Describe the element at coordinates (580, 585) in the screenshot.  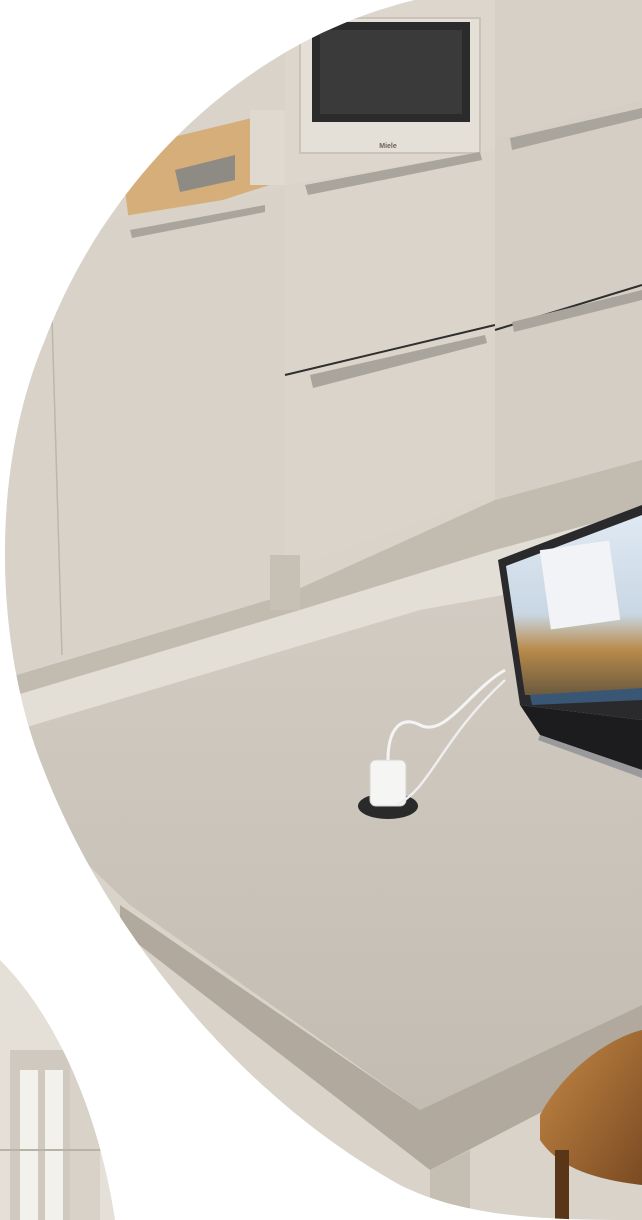
I see `app-window` at that location.